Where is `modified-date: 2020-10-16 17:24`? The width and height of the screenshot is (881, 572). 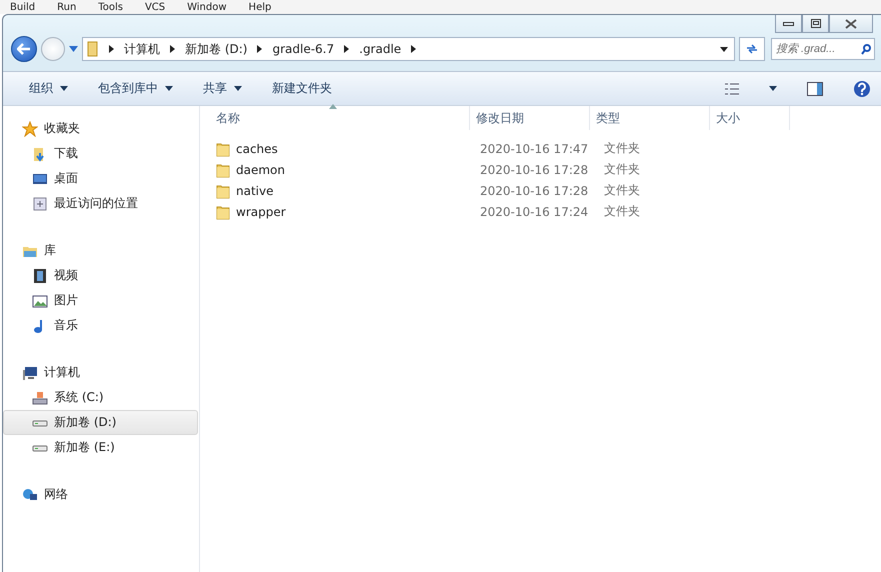
modified-date: 2020-10-16 17:24 is located at coordinates (534, 211).